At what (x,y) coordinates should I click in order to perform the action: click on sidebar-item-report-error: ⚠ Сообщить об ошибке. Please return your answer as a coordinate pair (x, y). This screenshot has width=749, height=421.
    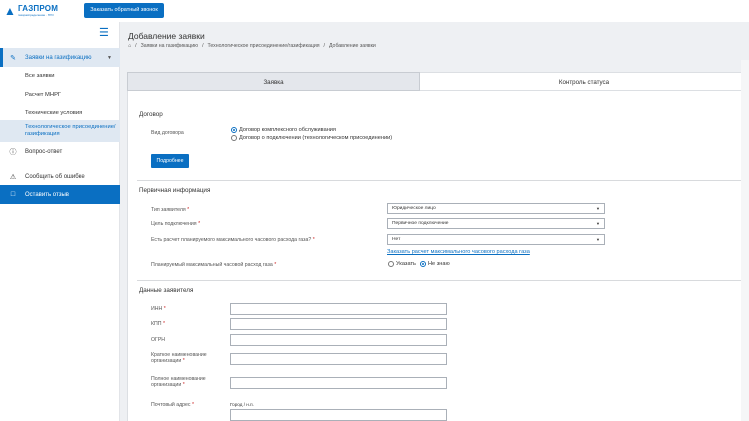
    Looking at the image, I should click on (60, 176).